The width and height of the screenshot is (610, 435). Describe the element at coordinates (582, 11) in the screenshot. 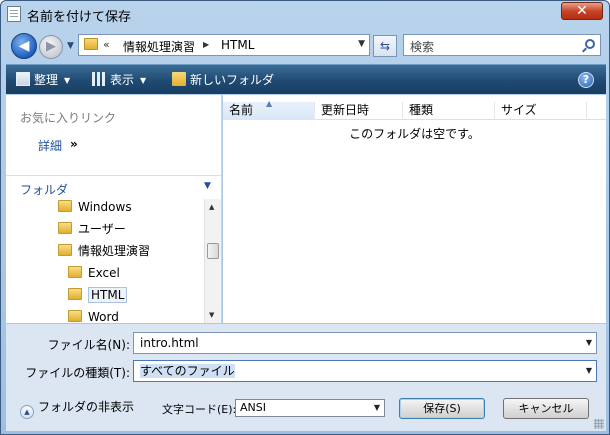

I see `close-button: ✕` at that location.